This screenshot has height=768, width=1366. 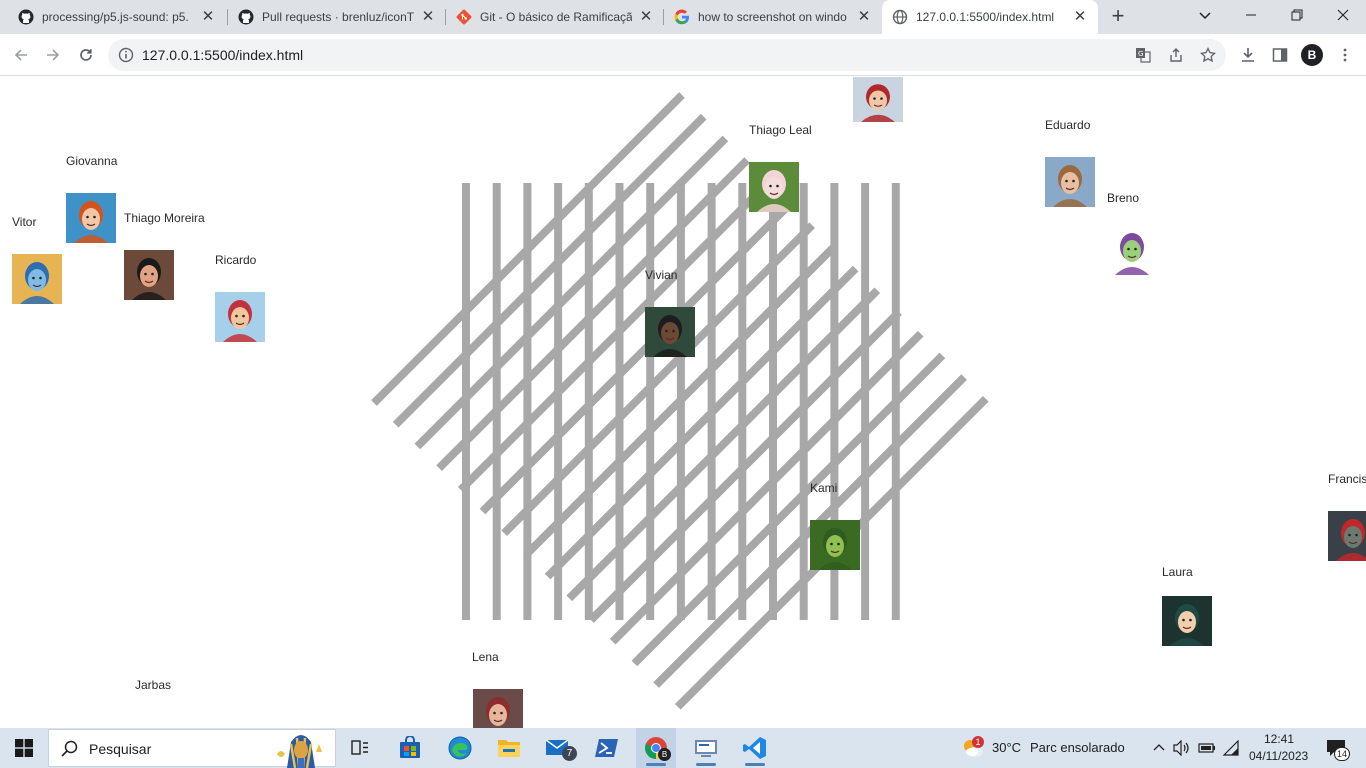 What do you see at coordinates (1312, 55) in the screenshot?
I see `profile-avatar: B` at bounding box center [1312, 55].